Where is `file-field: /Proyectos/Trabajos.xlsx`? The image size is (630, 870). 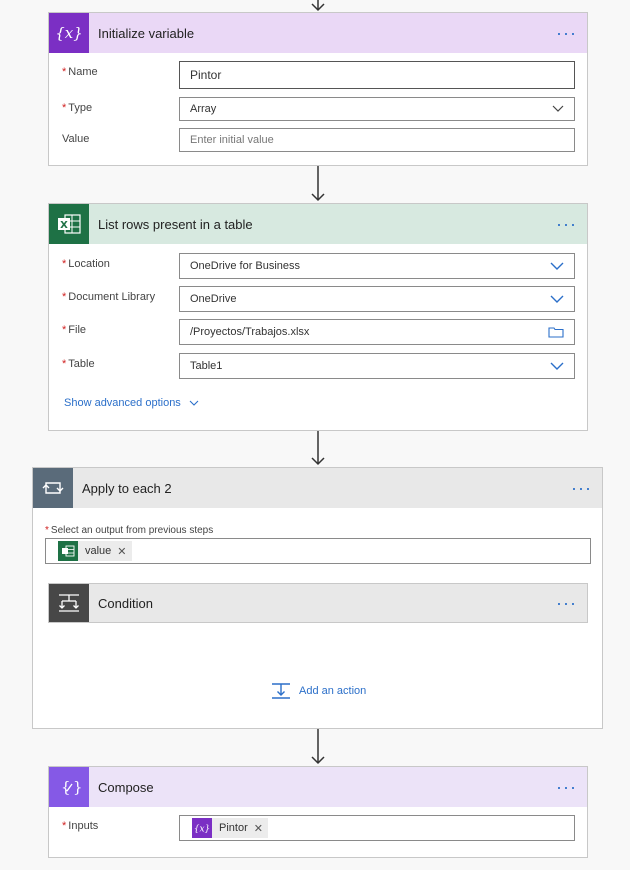 file-field: /Proyectos/Trabajos.xlsx is located at coordinates (377, 332).